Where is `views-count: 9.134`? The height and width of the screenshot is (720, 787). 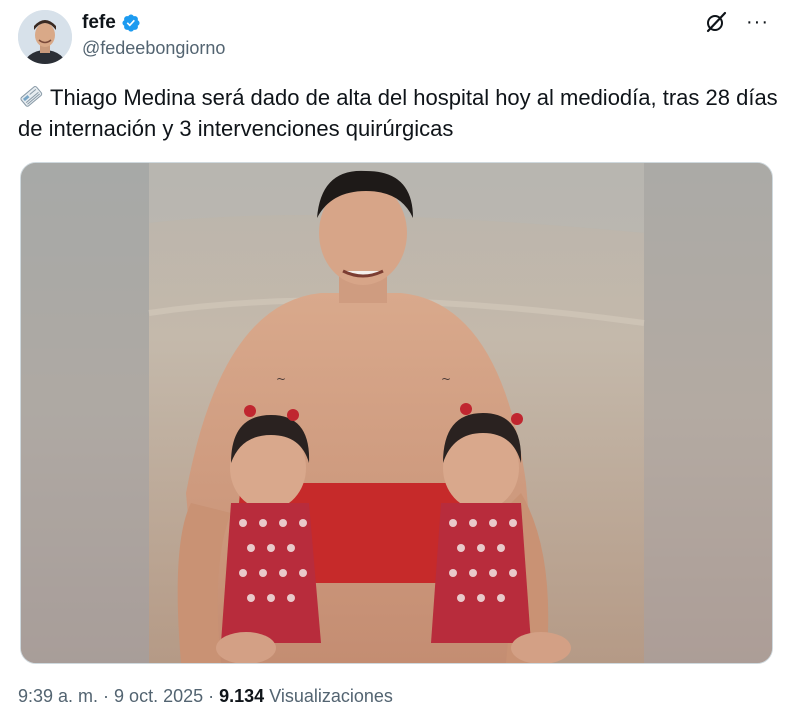 views-count: 9.134 is located at coordinates (242, 696).